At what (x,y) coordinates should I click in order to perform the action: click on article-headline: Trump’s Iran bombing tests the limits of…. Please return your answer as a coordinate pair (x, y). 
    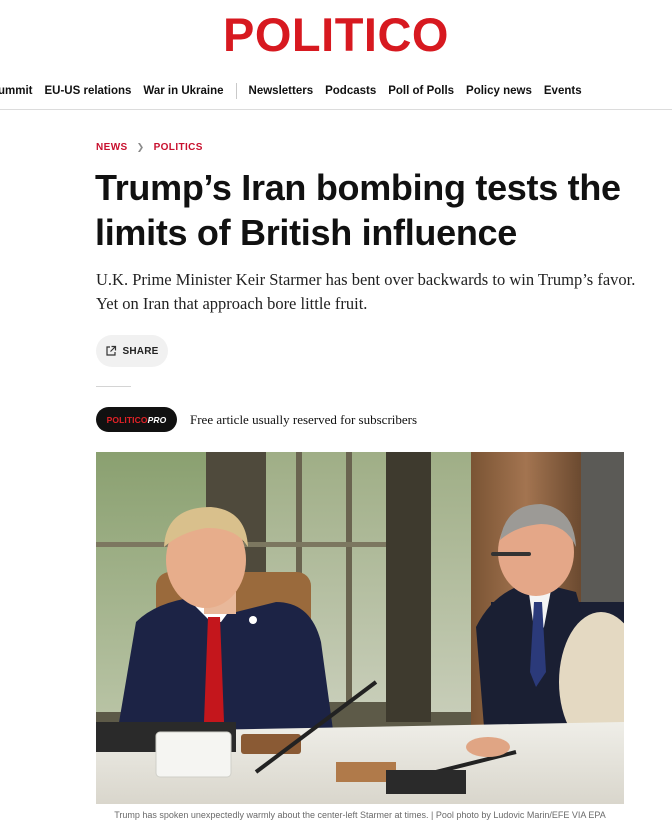
    Looking at the image, I should click on (358, 210).